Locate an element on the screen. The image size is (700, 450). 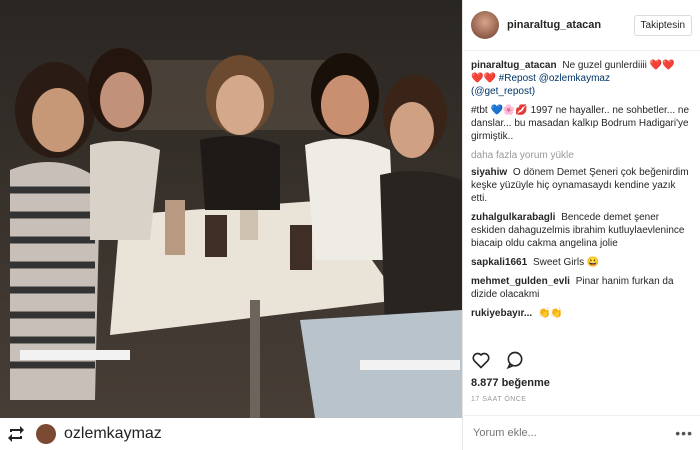
comment-text: Sweet Girls 😀 is located at coordinates (566, 262).